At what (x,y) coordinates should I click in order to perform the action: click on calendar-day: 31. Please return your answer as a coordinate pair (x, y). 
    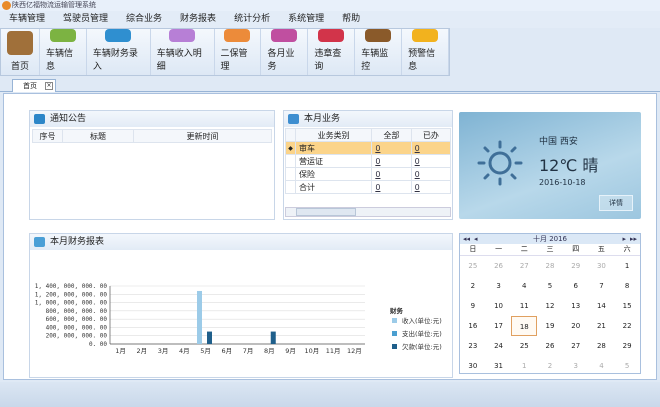
    Looking at the image, I should click on (499, 366).